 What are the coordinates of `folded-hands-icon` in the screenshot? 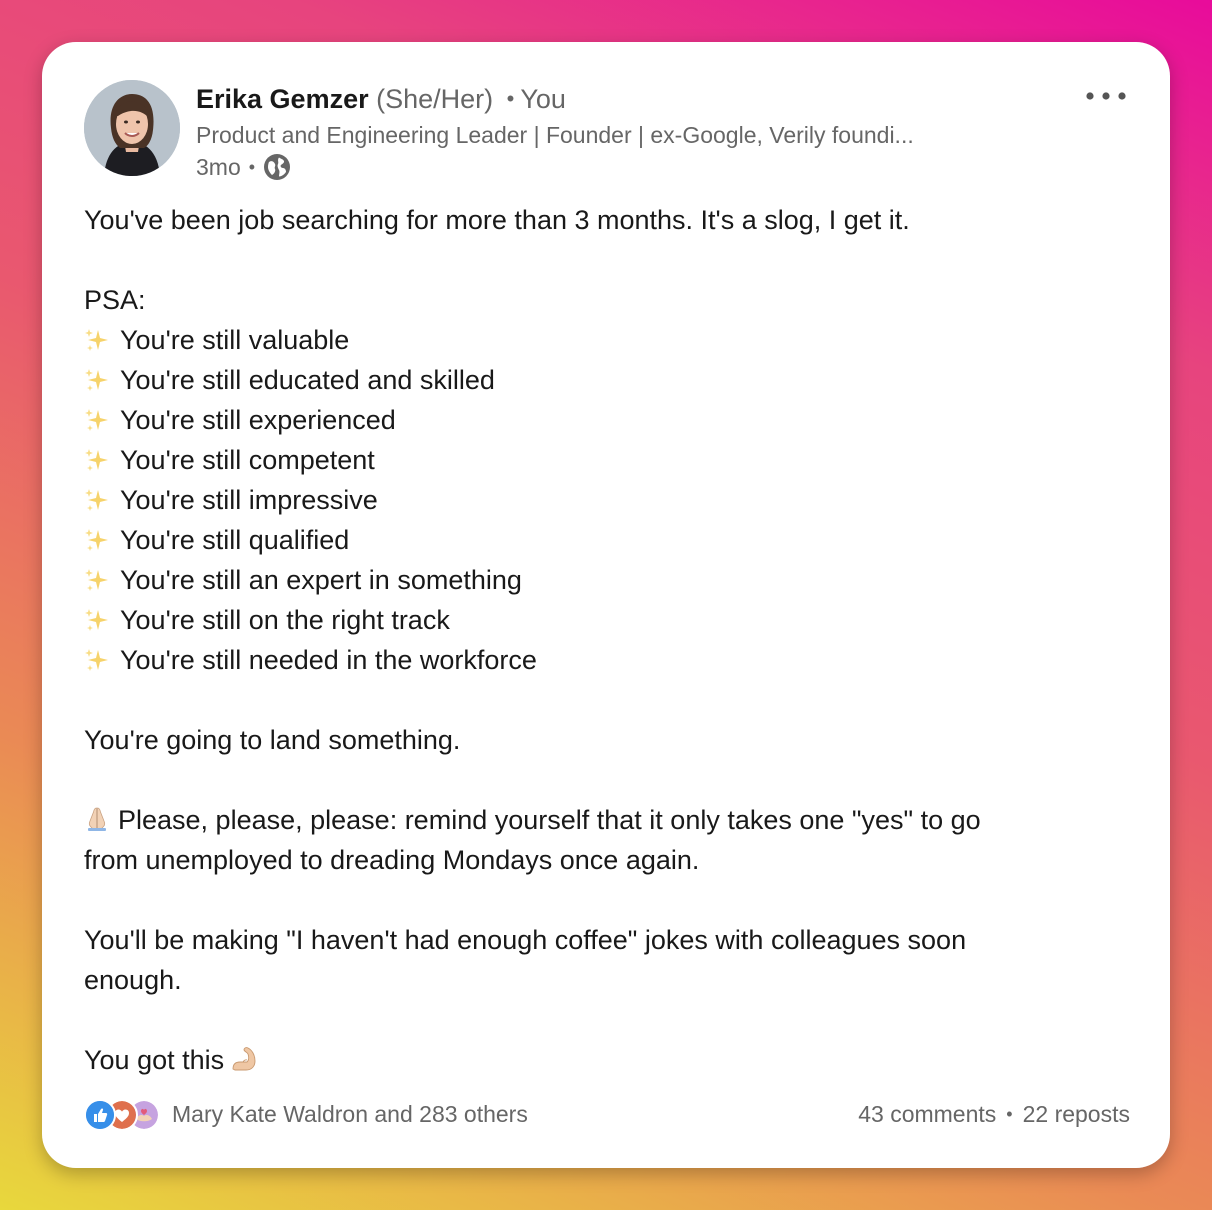 It's located at (97, 819).